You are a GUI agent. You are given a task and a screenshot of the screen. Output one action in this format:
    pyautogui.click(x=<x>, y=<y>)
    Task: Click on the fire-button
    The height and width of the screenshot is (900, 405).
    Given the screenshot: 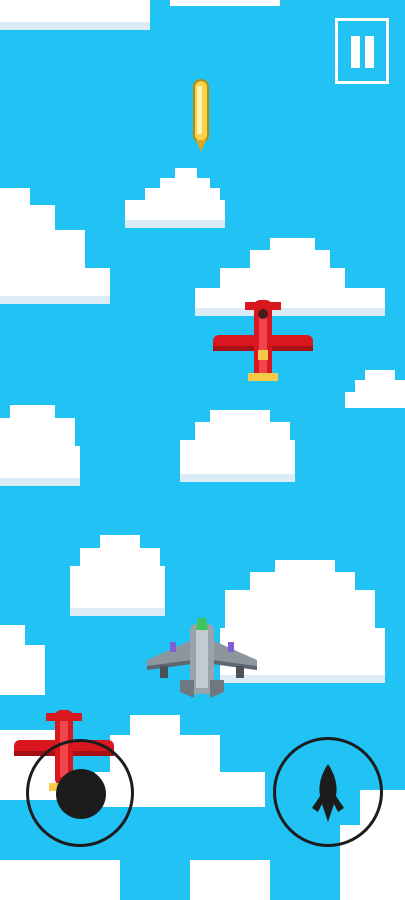 What is the action you would take?
    pyautogui.click(x=328, y=792)
    